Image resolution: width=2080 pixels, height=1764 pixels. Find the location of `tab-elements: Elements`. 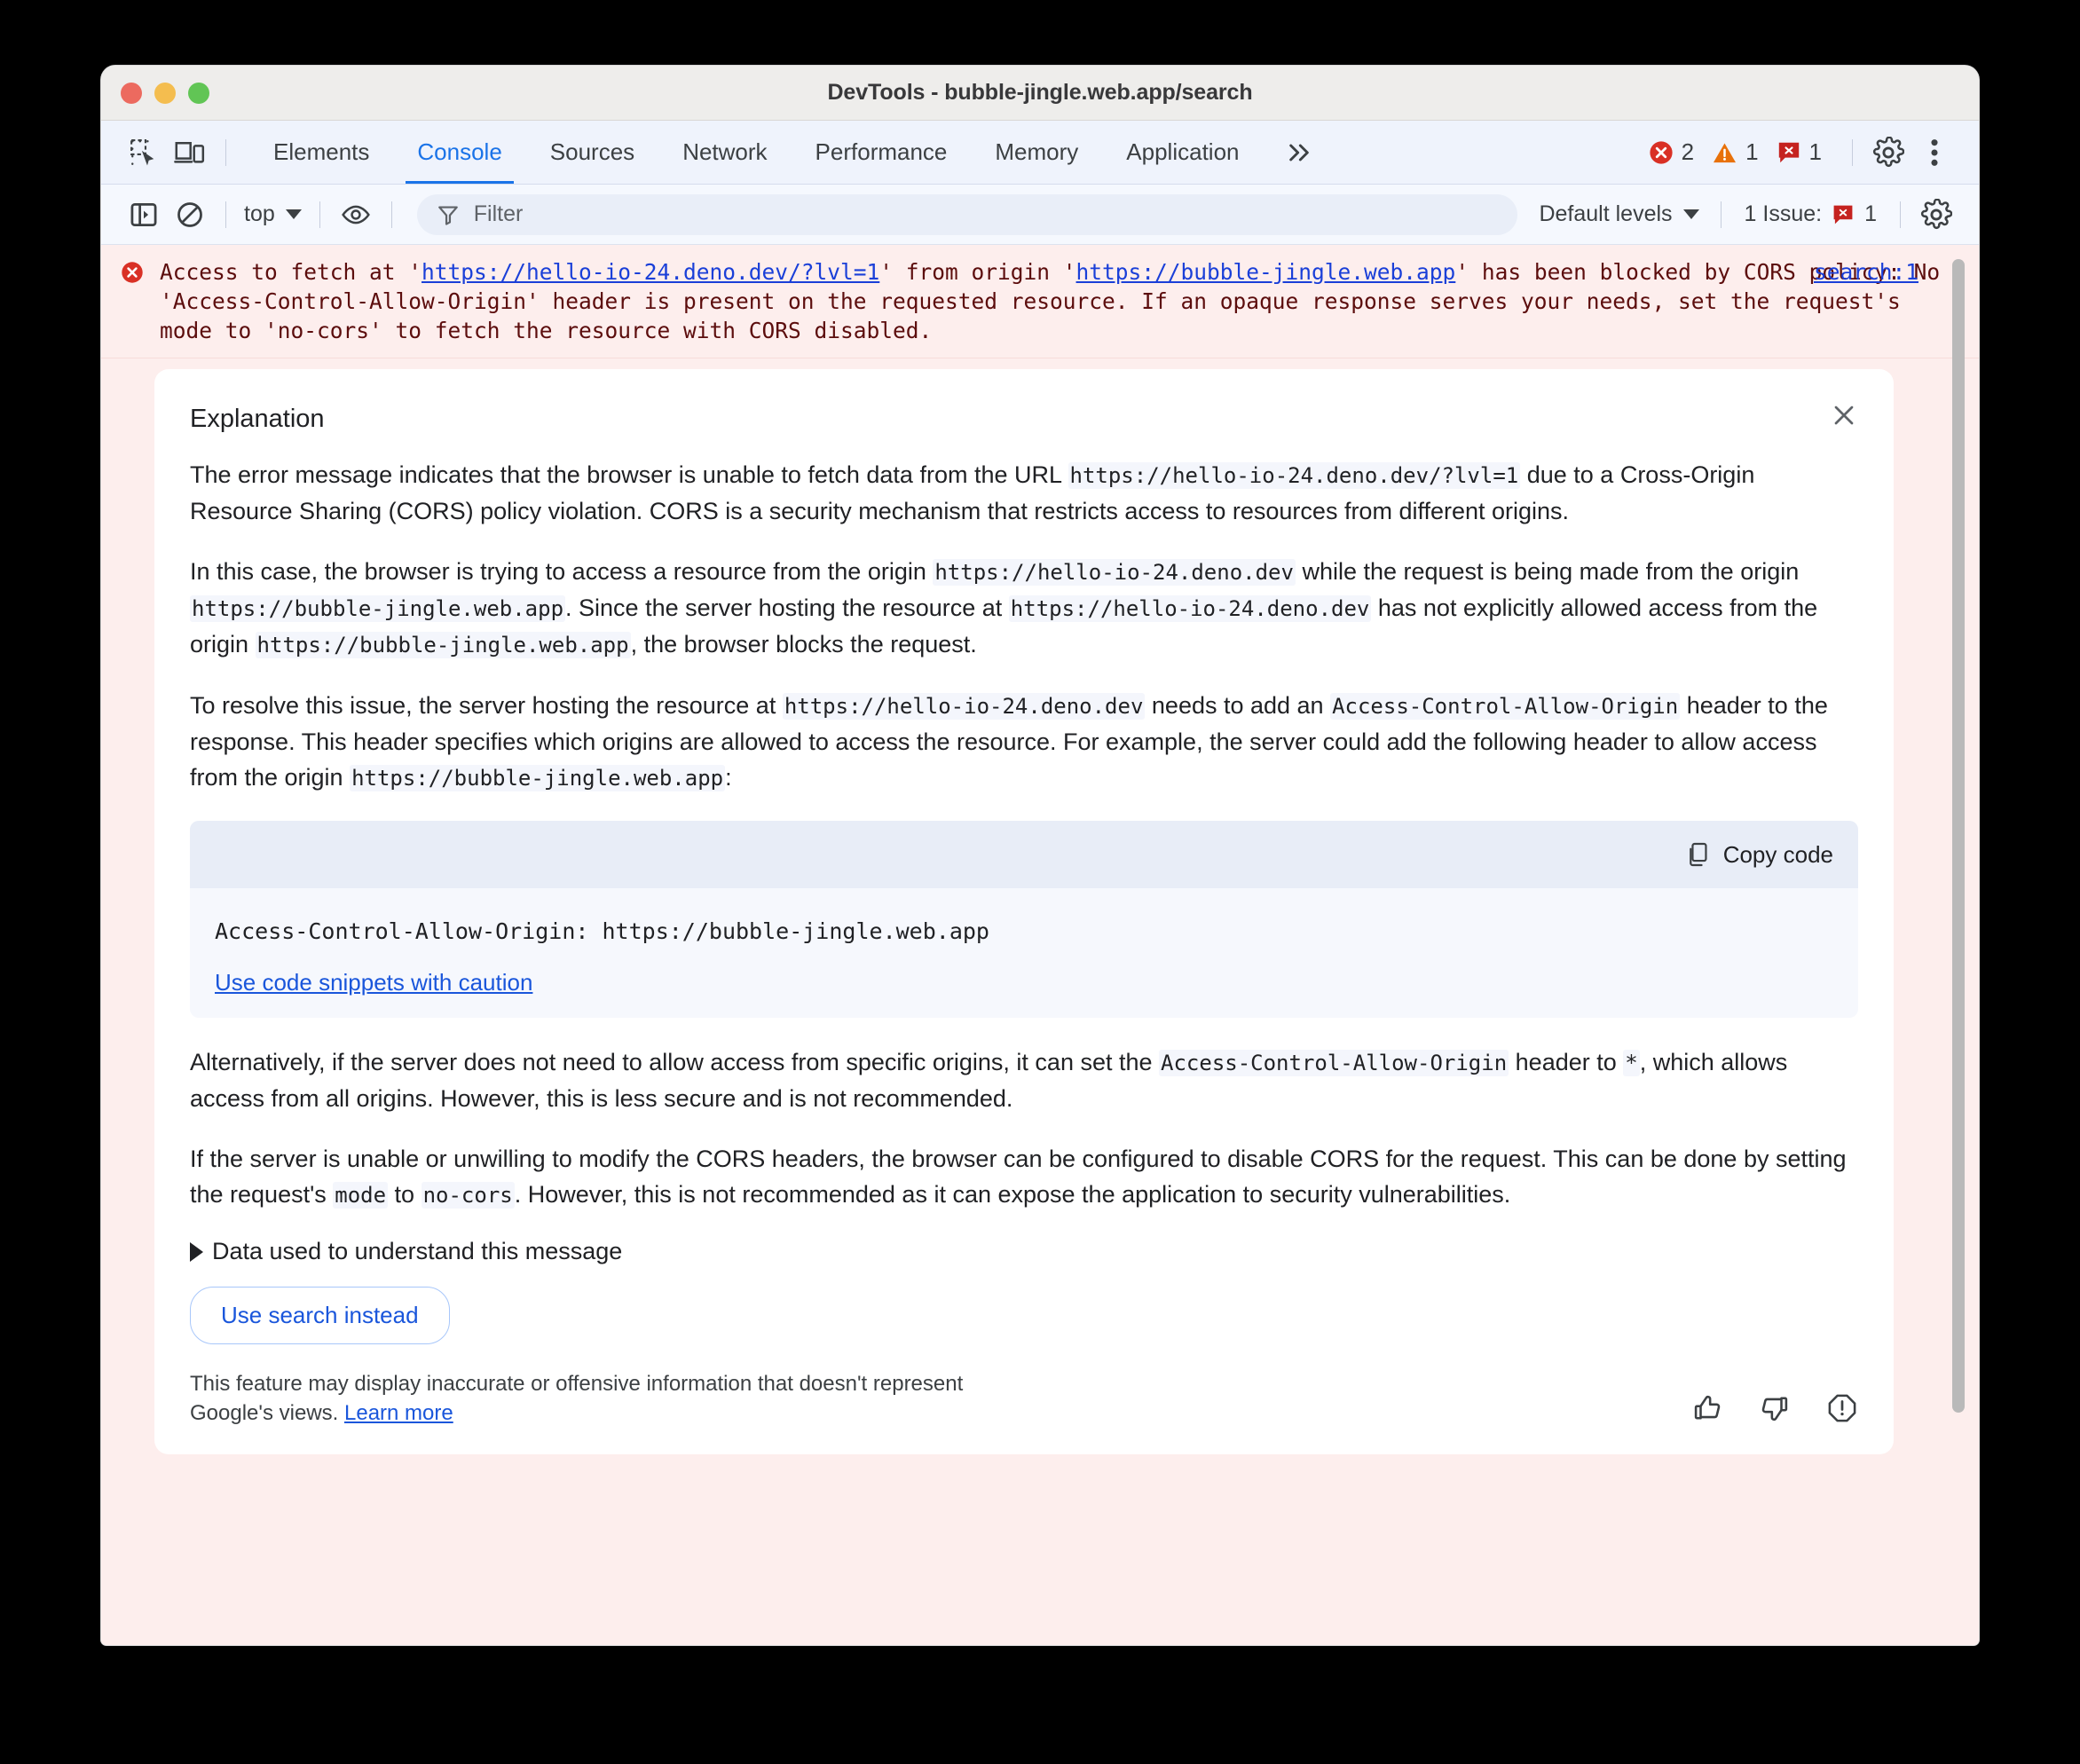

tab-elements: Elements is located at coordinates (321, 153).